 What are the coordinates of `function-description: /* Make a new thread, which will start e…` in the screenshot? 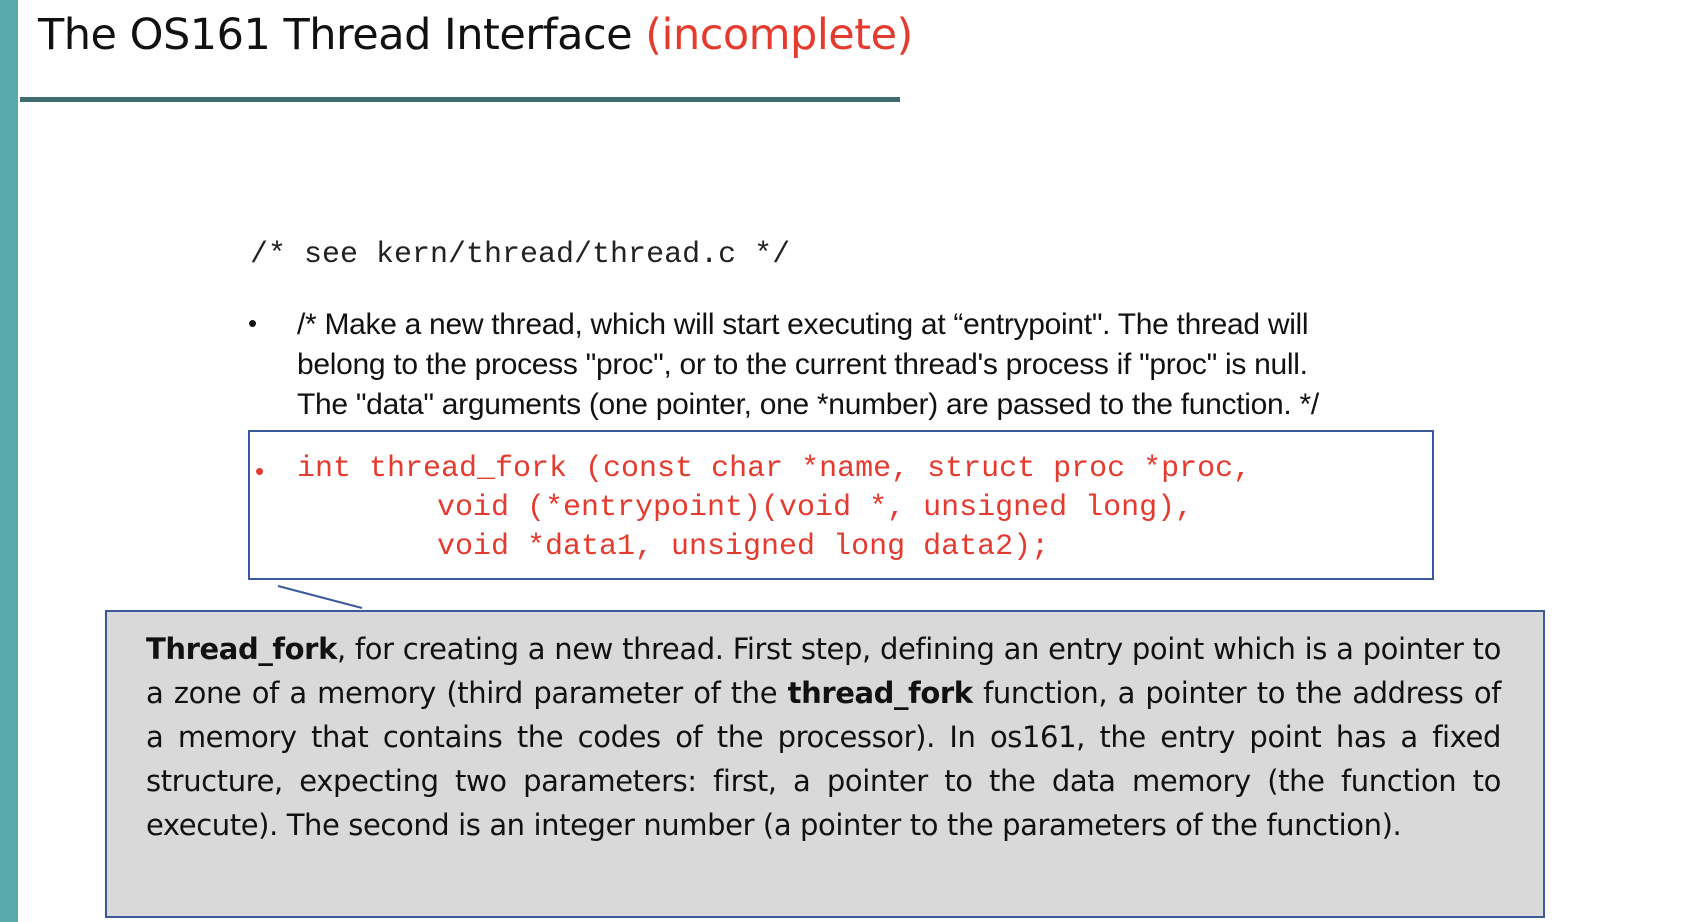 It's located at (897, 365).